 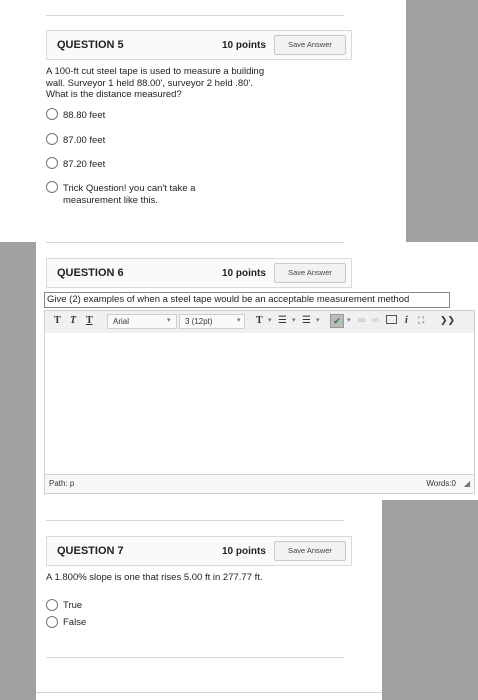 What do you see at coordinates (84, 164) in the screenshot?
I see `option-label: 87.20 feet` at bounding box center [84, 164].